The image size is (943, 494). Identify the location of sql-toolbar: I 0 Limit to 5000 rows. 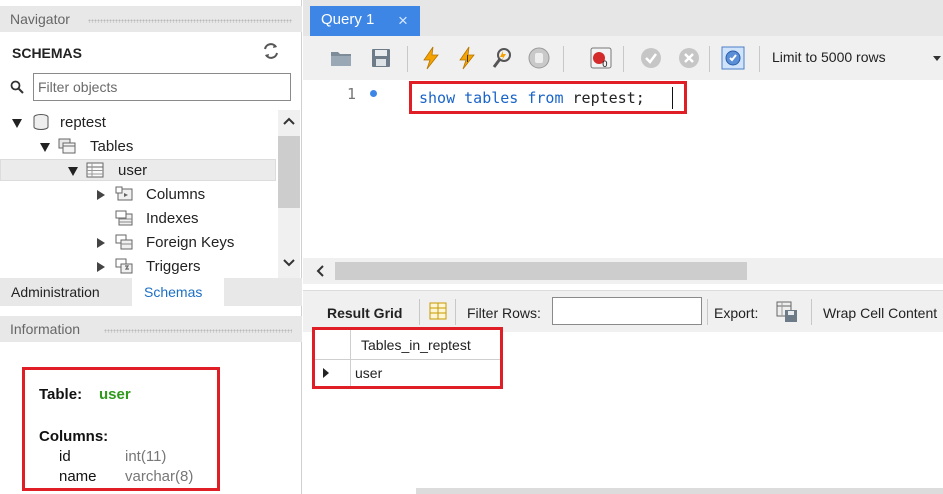
(623, 58).